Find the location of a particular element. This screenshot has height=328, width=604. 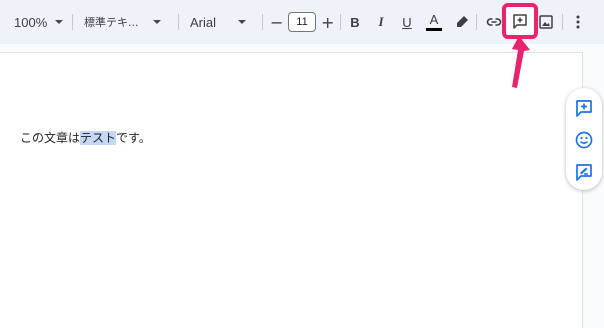

bold-button: B is located at coordinates (355, 22).